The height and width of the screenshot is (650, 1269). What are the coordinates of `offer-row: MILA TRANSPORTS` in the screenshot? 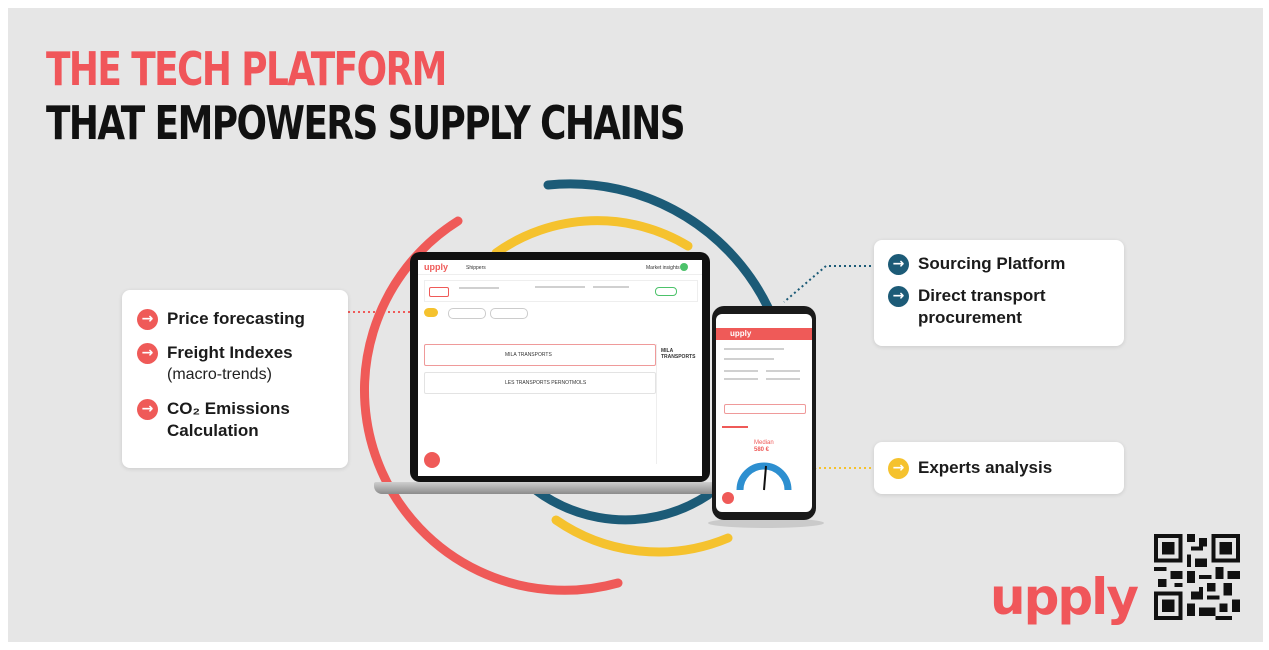 It's located at (540, 355).